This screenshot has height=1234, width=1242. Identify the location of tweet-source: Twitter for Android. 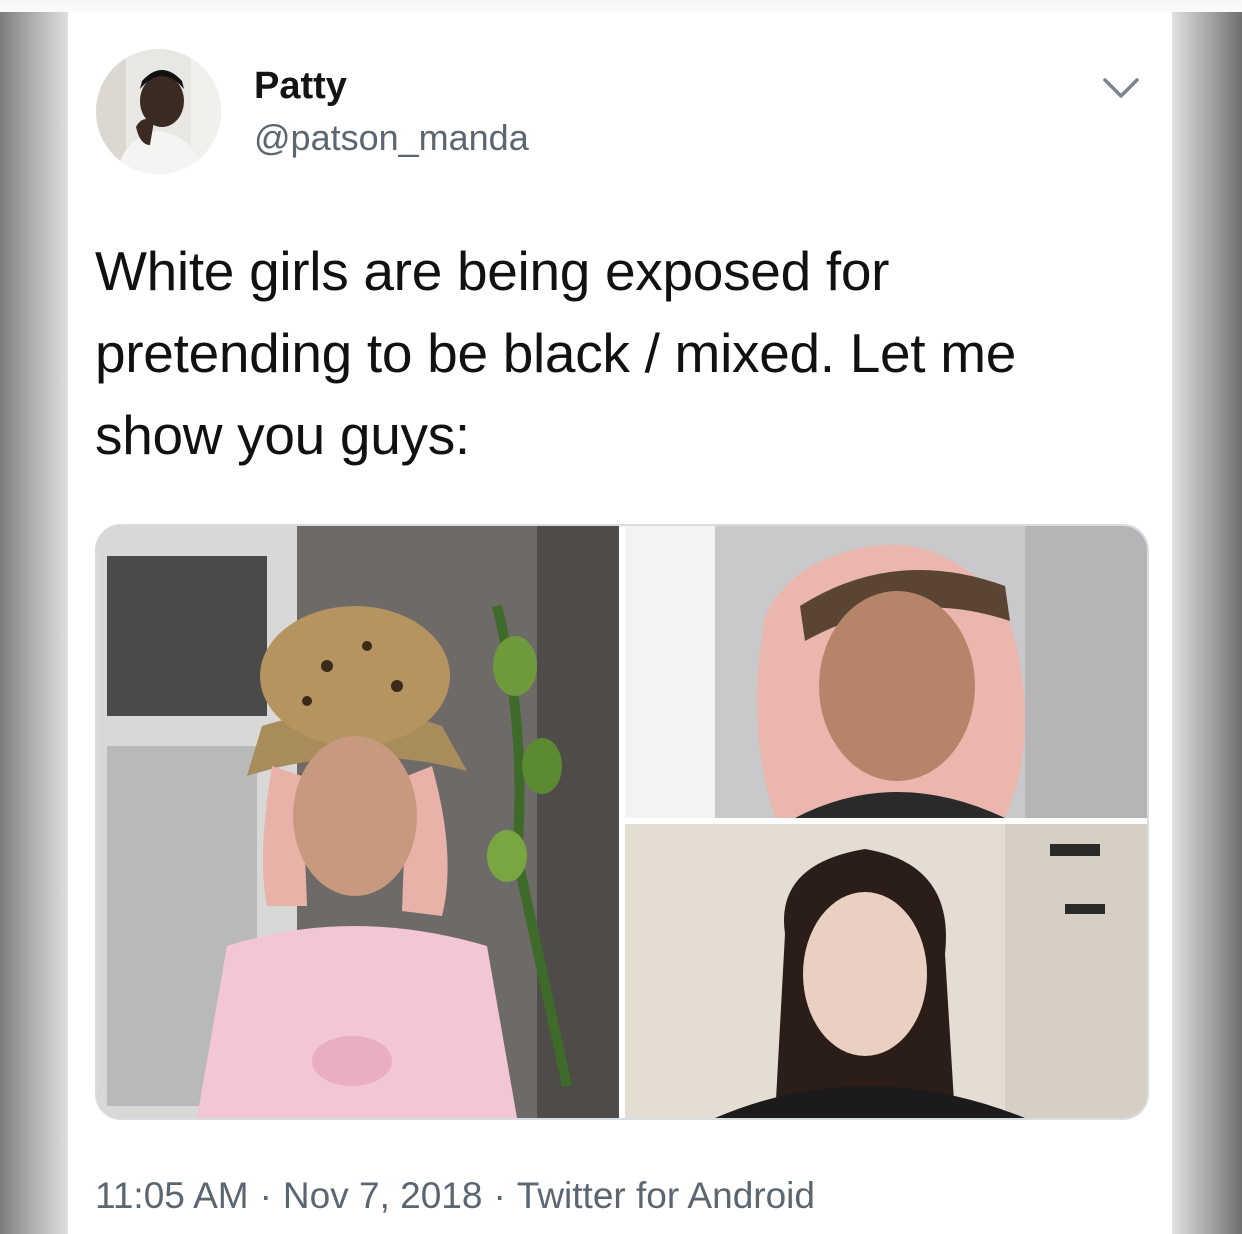
(666, 1195).